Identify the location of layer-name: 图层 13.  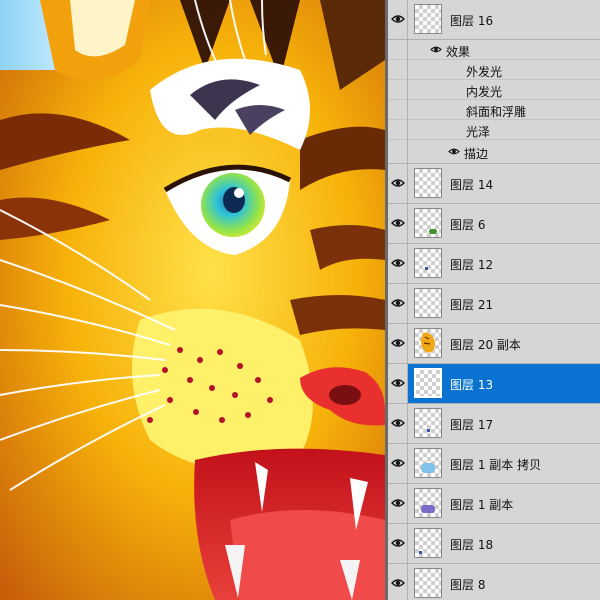
(471, 384).